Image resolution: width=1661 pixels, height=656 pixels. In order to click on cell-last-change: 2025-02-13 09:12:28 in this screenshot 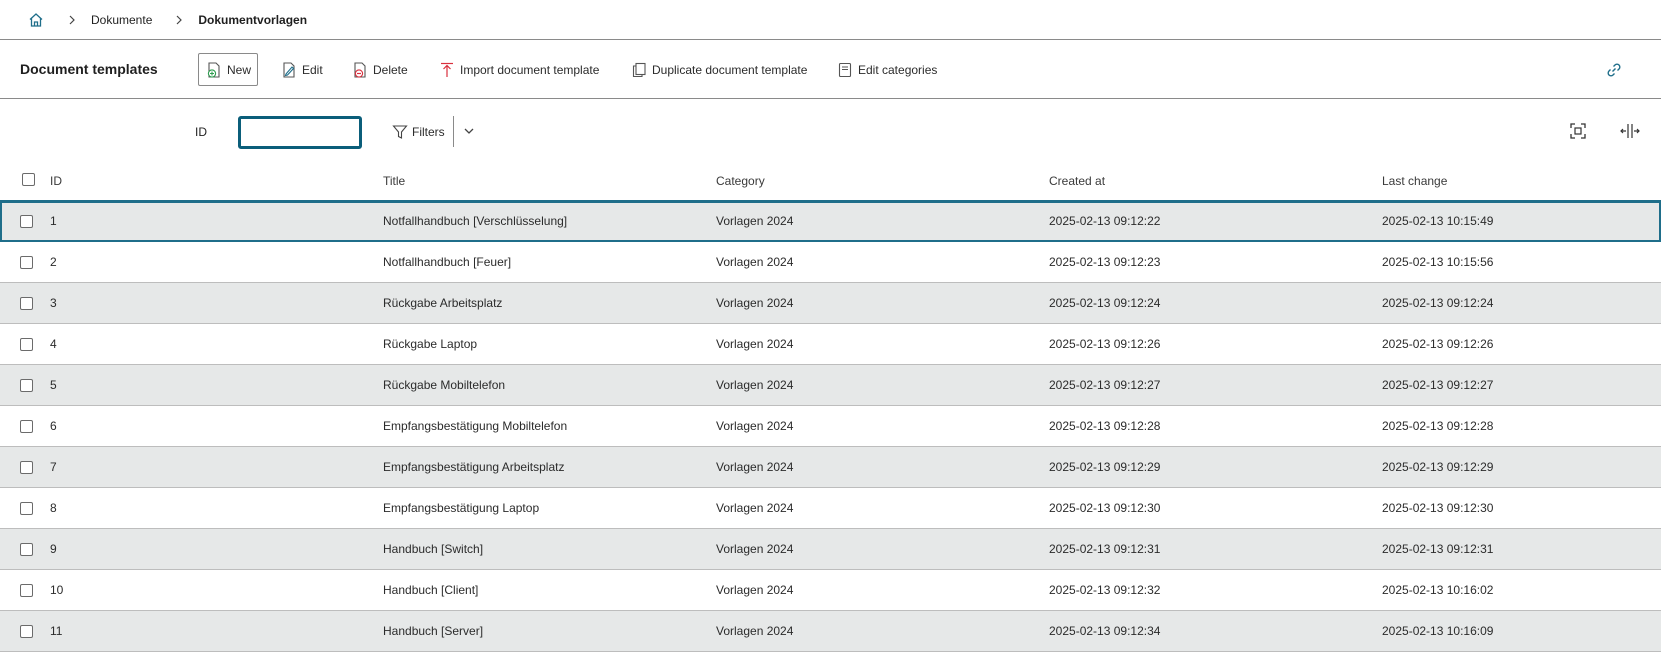, I will do `click(1438, 426)`.